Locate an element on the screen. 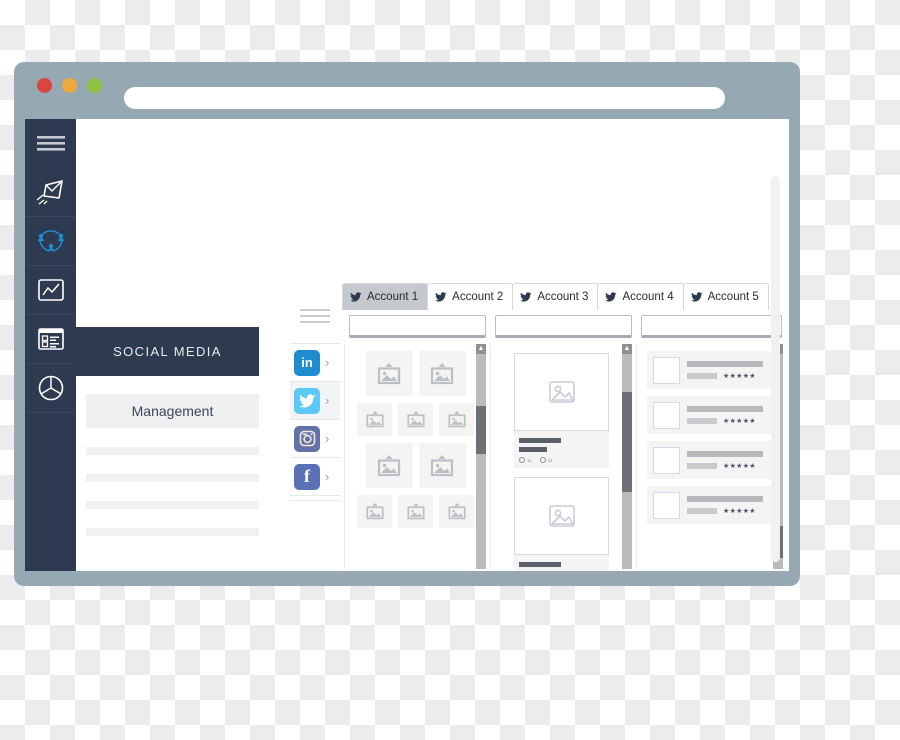  search-row is located at coordinates (565, 327).